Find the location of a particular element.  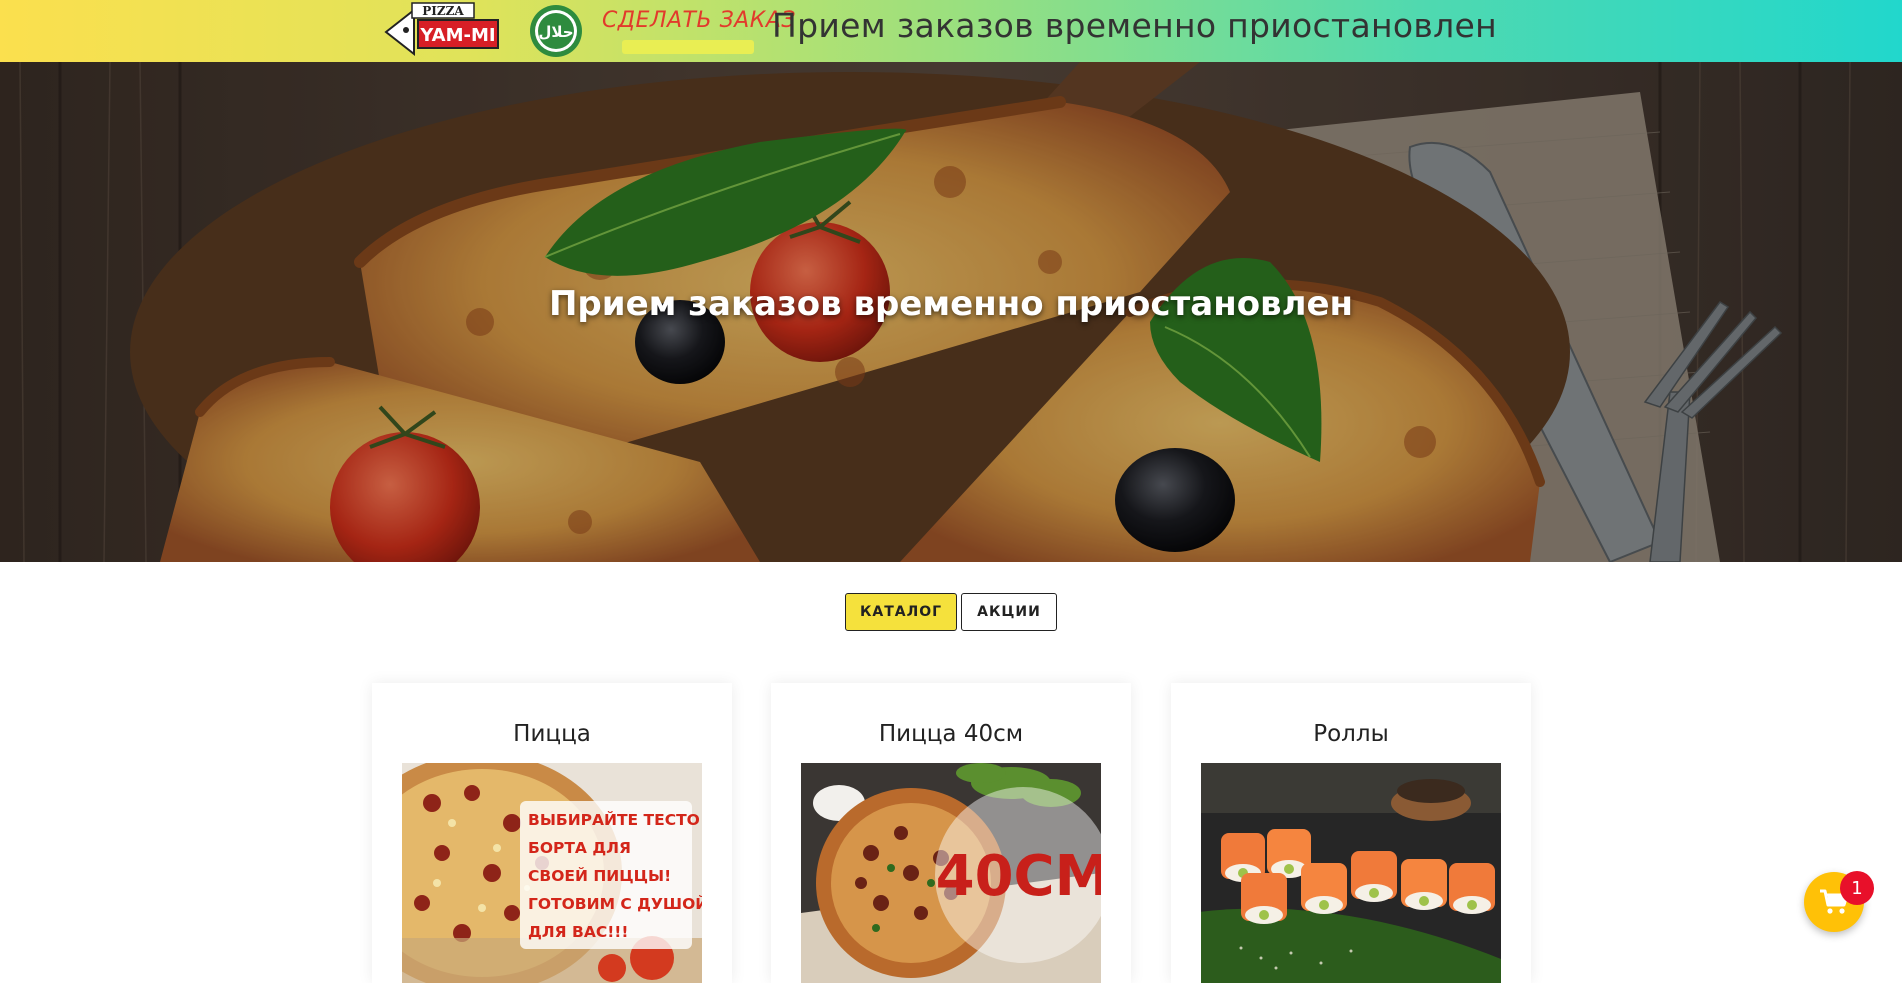

promo-line-4: ГОТОВИМ С ДУШОЙ is located at coordinates (615, 903).